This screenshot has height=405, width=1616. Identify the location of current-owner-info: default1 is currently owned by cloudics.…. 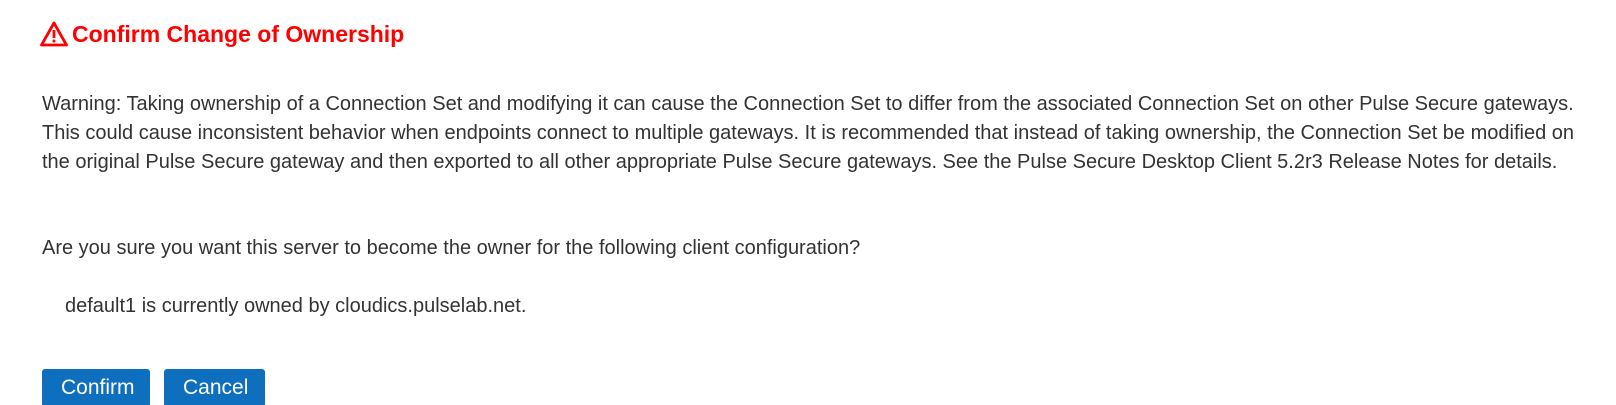
(296, 306).